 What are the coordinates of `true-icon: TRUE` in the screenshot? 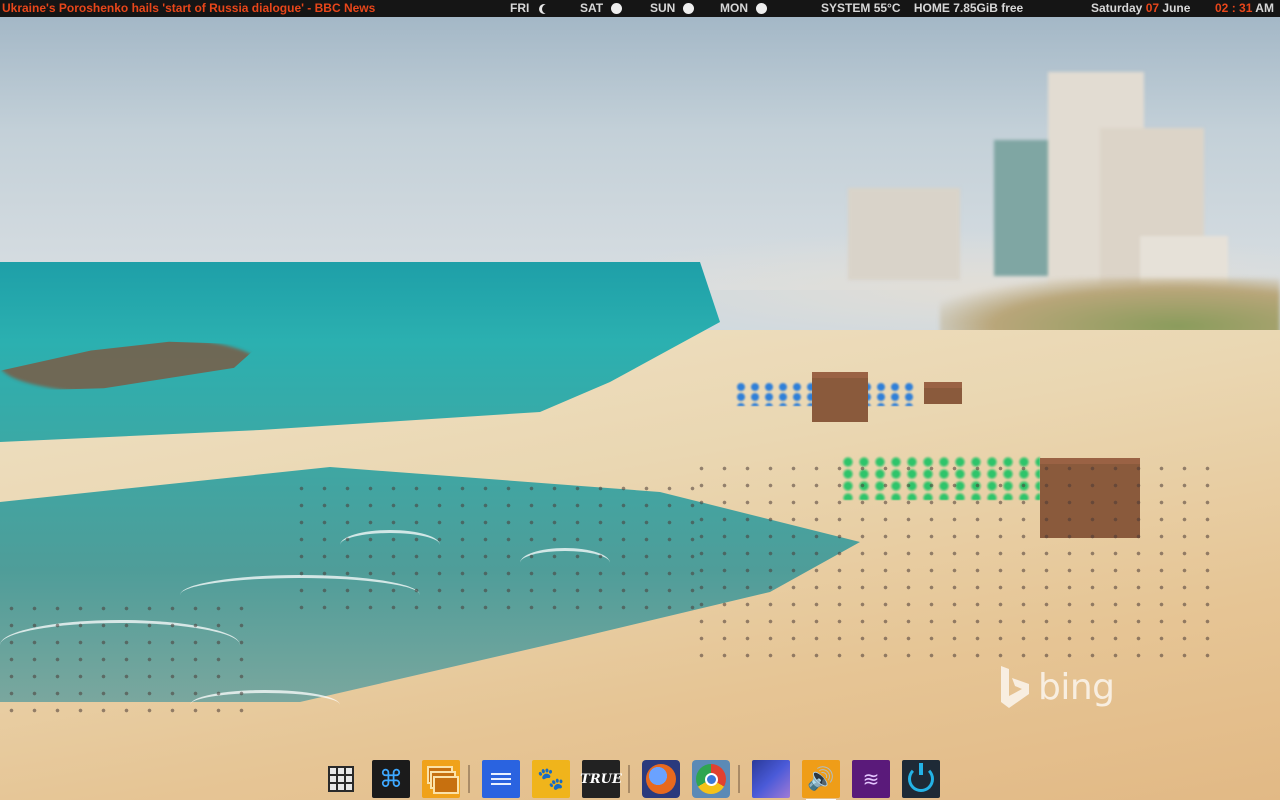 It's located at (601, 779).